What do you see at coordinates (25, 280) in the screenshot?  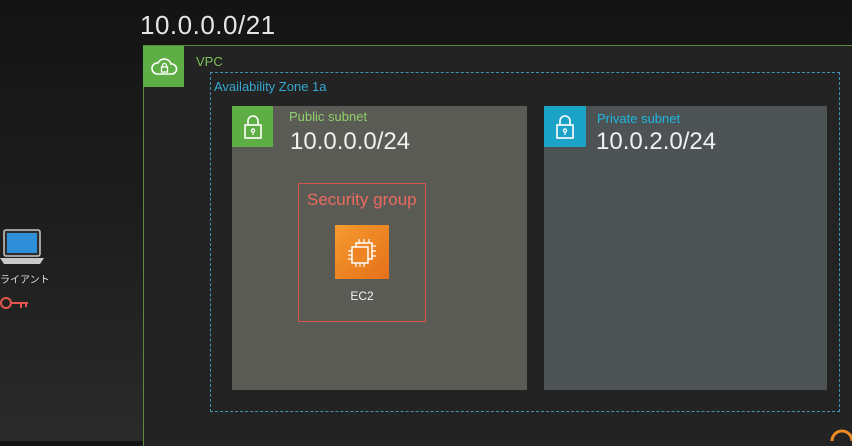 I see `client-label: ライアント` at bounding box center [25, 280].